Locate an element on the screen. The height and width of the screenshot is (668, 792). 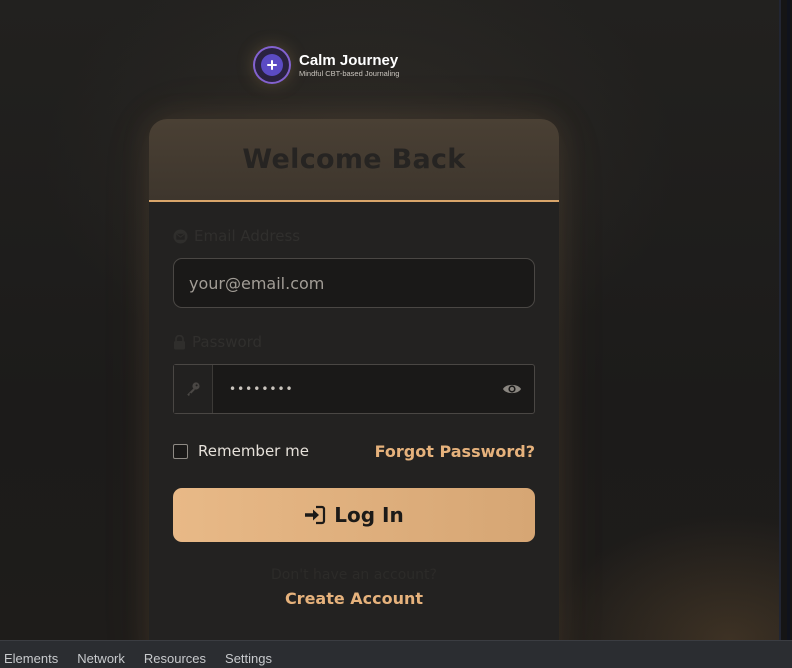
email-label-text: Email Address is located at coordinates (247, 236).